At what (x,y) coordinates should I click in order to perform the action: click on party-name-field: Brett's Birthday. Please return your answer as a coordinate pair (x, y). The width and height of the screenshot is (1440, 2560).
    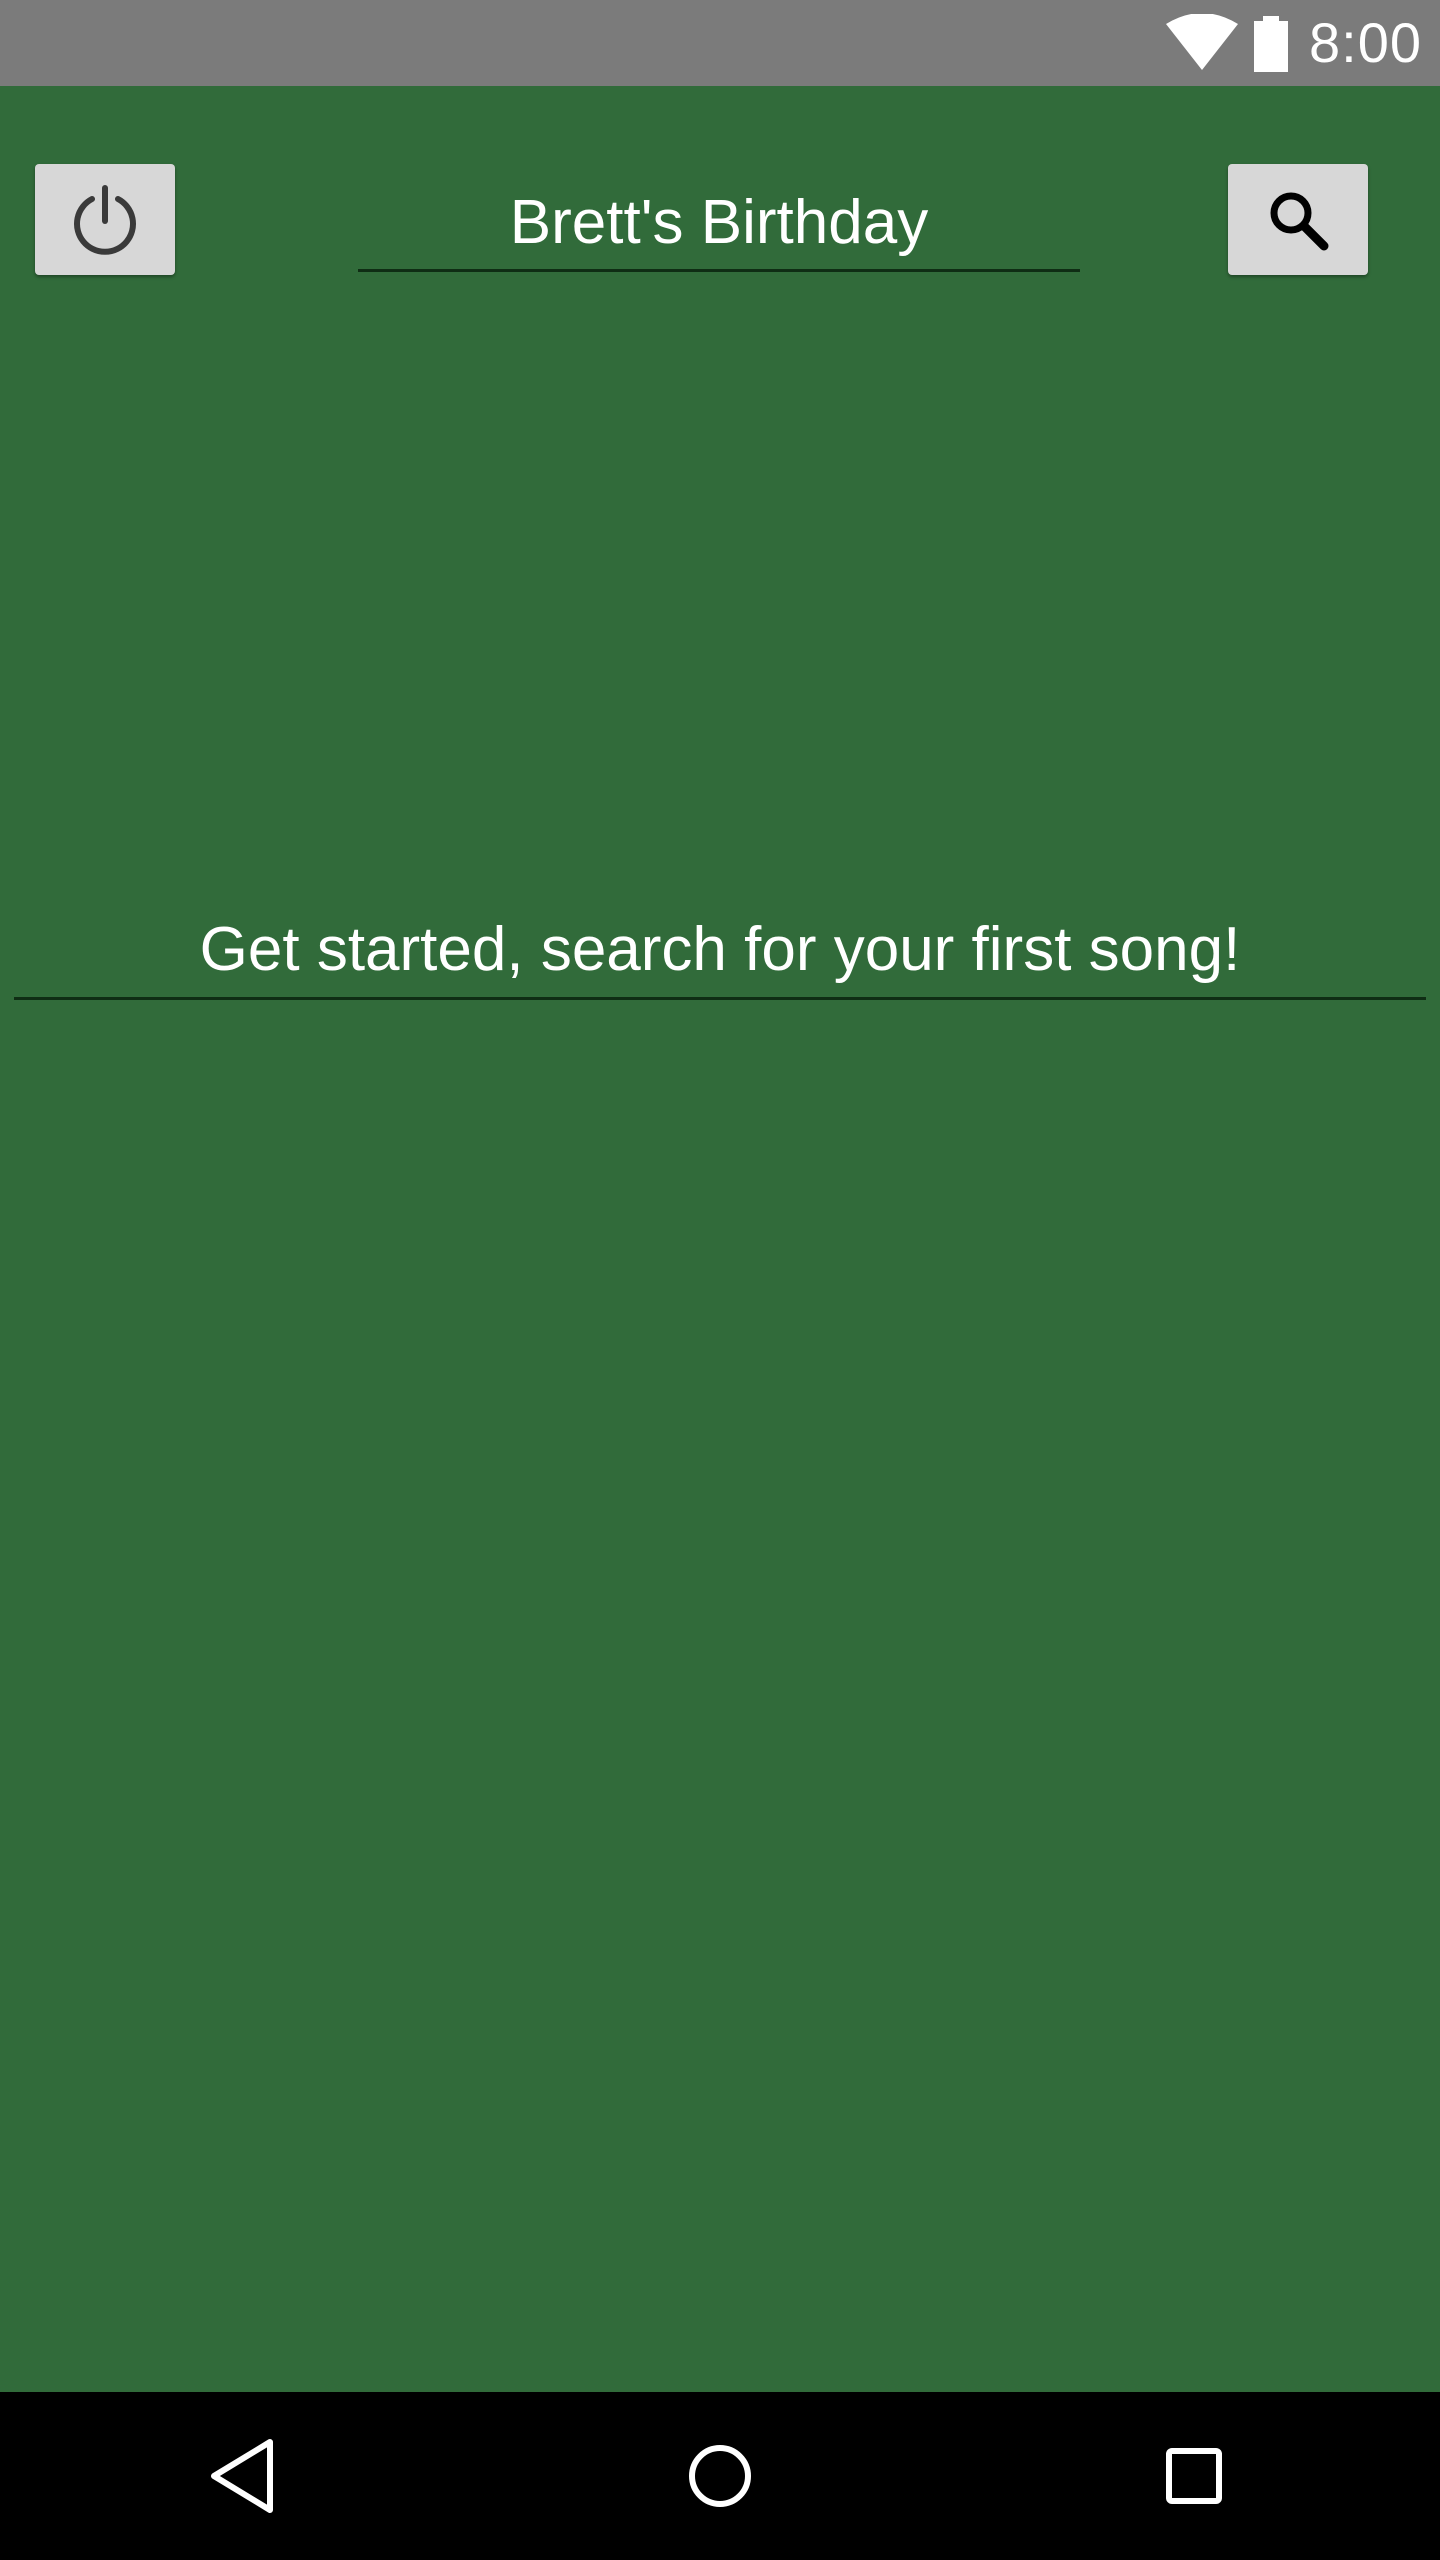
    Looking at the image, I should click on (719, 226).